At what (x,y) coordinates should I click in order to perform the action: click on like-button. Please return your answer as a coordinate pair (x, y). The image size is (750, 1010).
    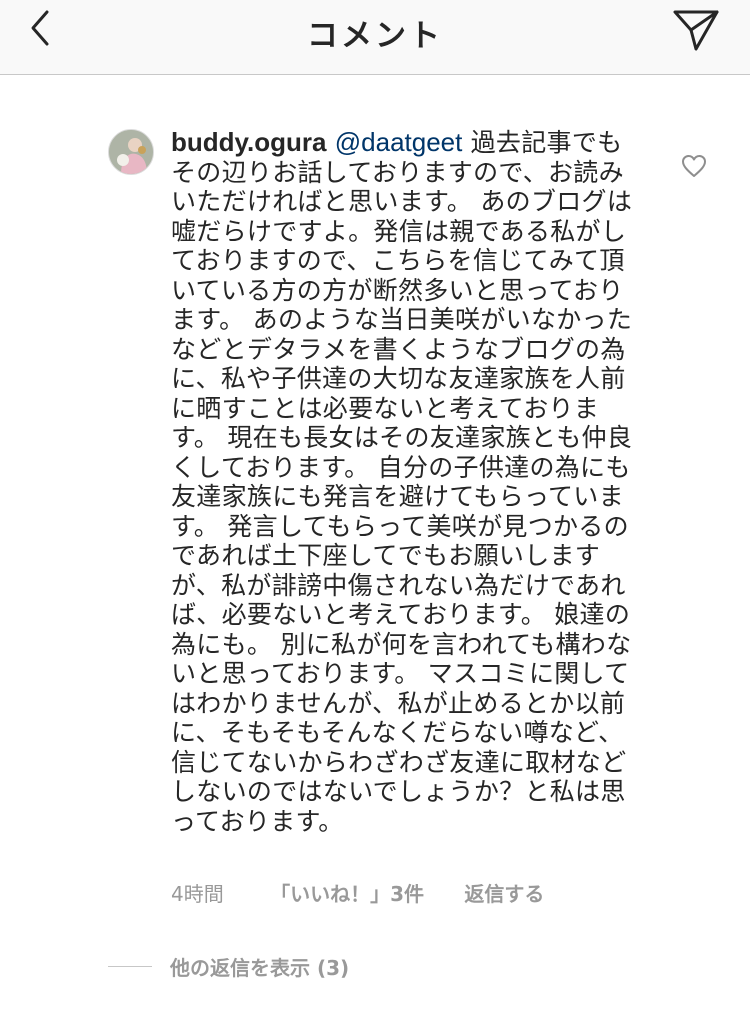
    Looking at the image, I should click on (694, 166).